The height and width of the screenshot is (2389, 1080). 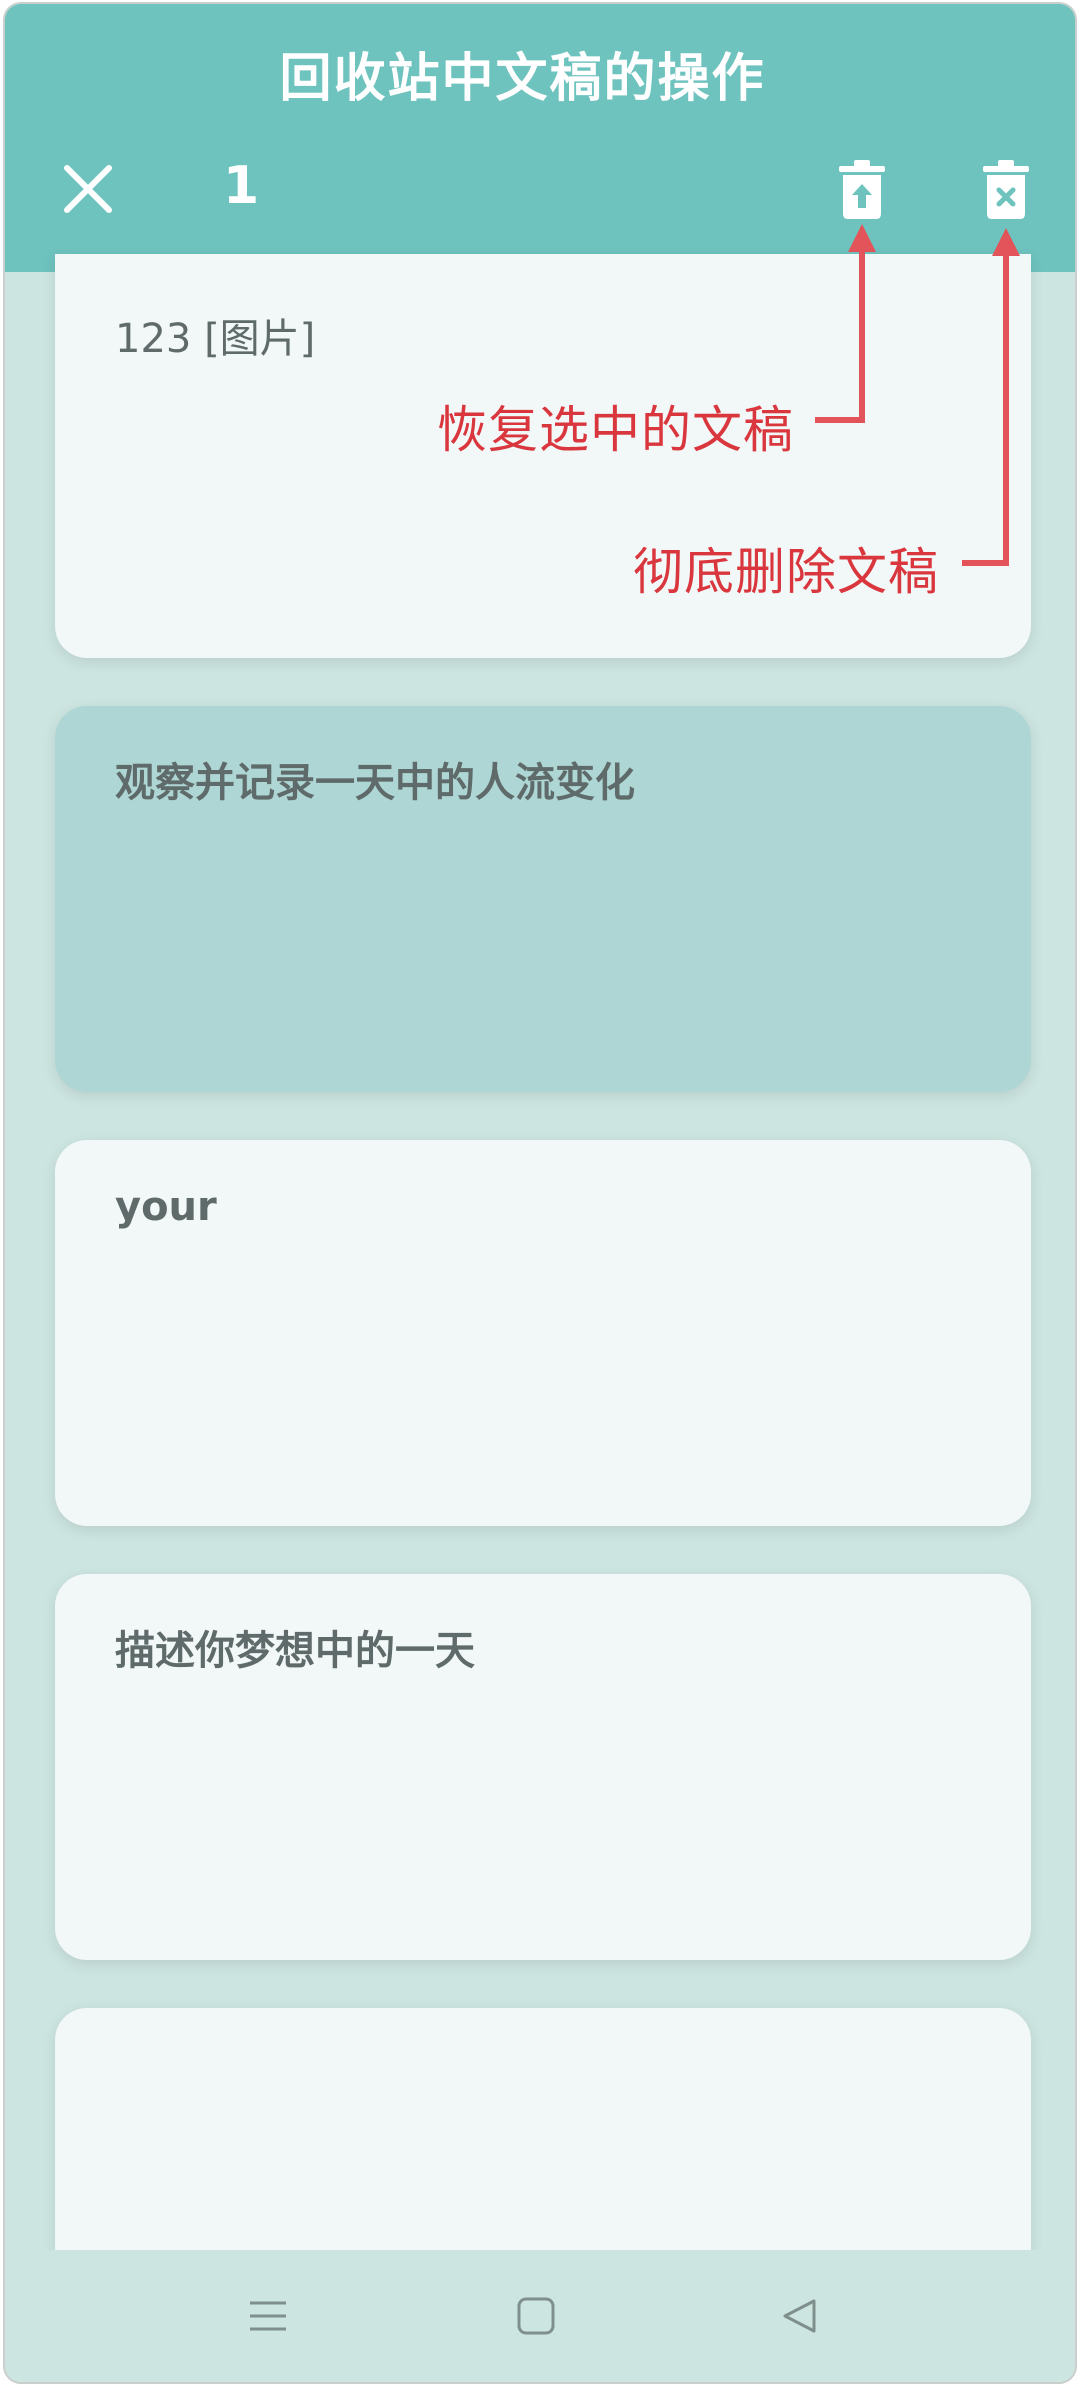 I want to click on close-icon, so click(x=88, y=189).